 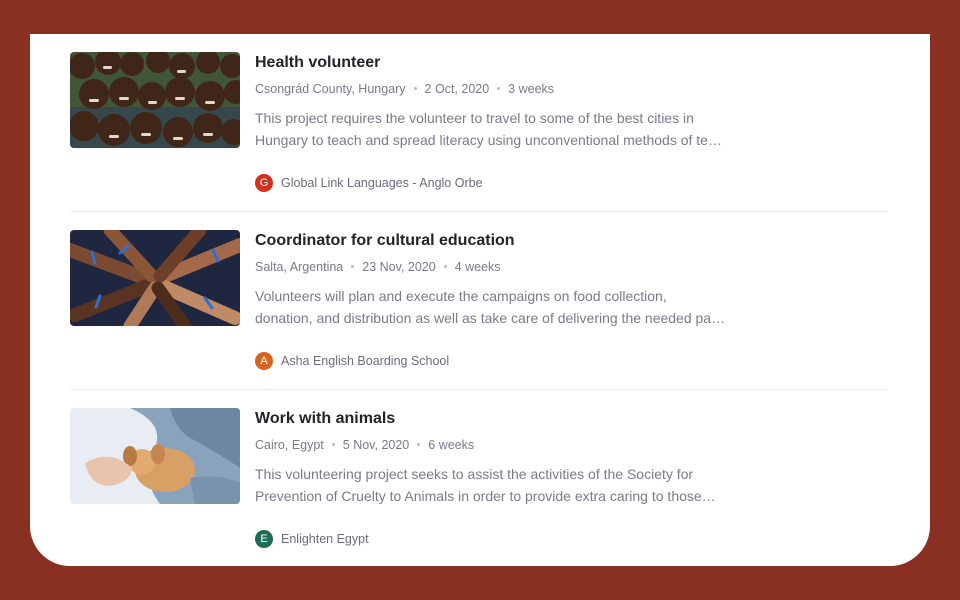 What do you see at coordinates (365, 361) in the screenshot?
I see `organization-name: Asha English Boarding School` at bounding box center [365, 361].